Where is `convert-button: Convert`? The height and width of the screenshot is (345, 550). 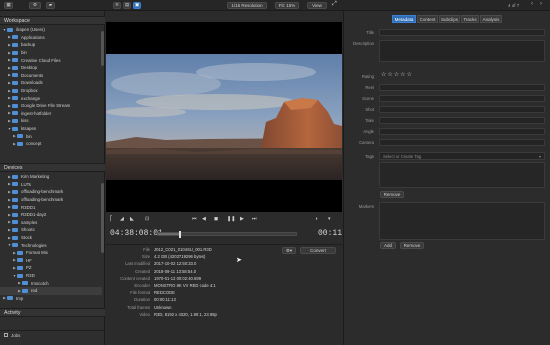
convert-button: Convert is located at coordinates (318, 250).